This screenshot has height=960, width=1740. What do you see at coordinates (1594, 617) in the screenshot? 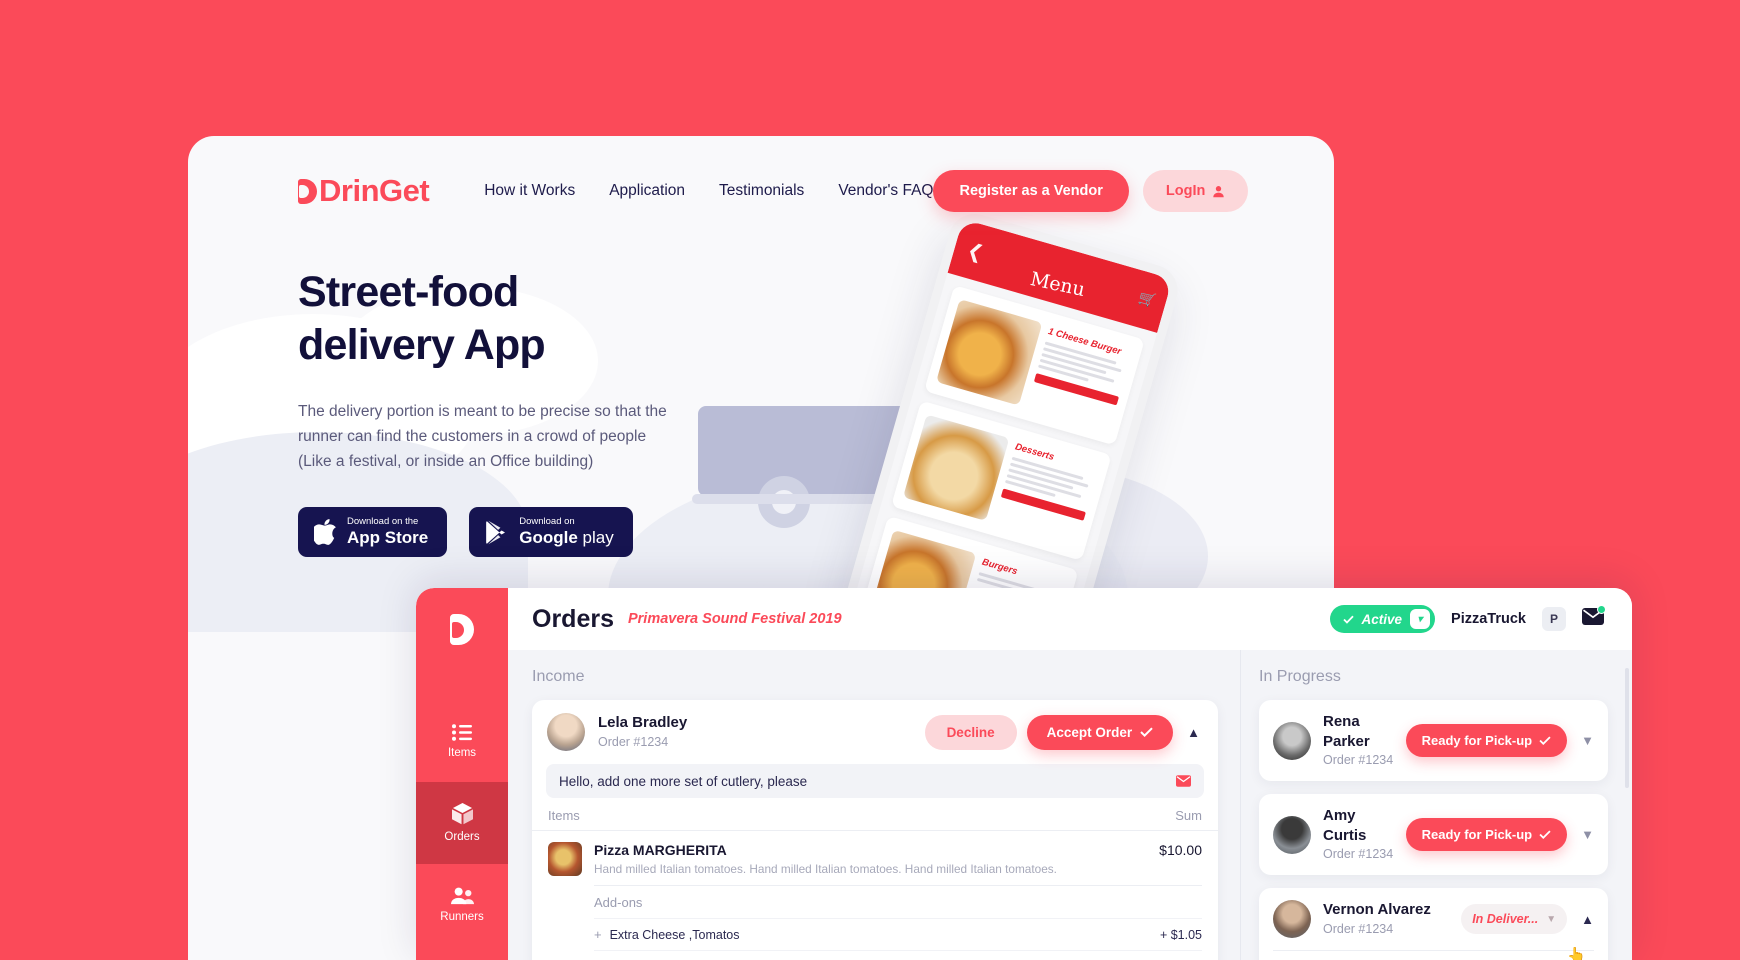
I see `messages-button` at bounding box center [1594, 617].